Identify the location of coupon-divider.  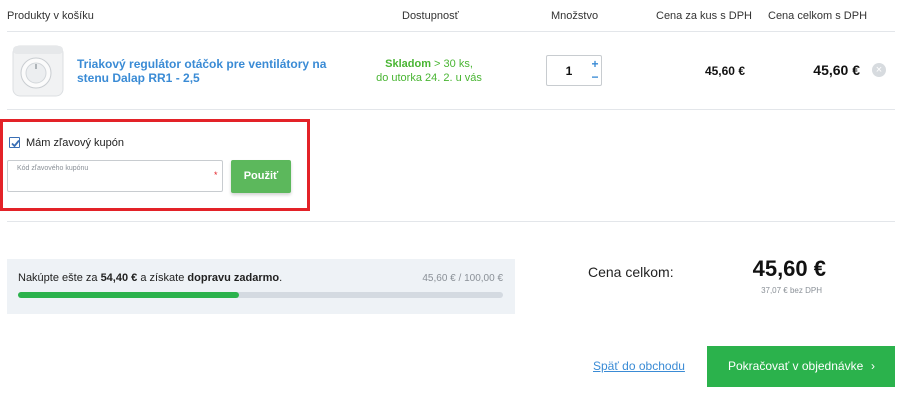
(451, 221).